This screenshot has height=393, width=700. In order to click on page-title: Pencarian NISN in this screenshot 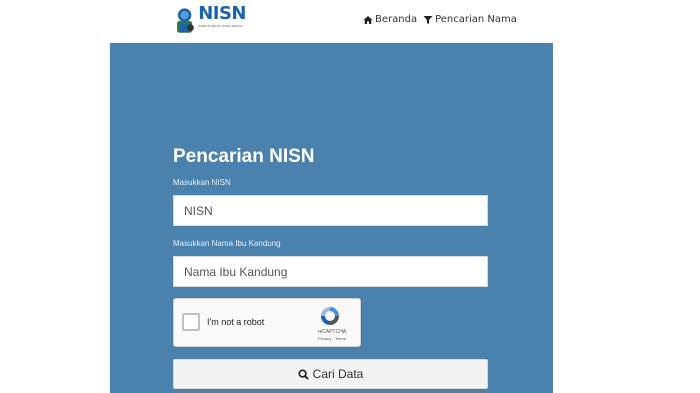, I will do `click(244, 156)`.